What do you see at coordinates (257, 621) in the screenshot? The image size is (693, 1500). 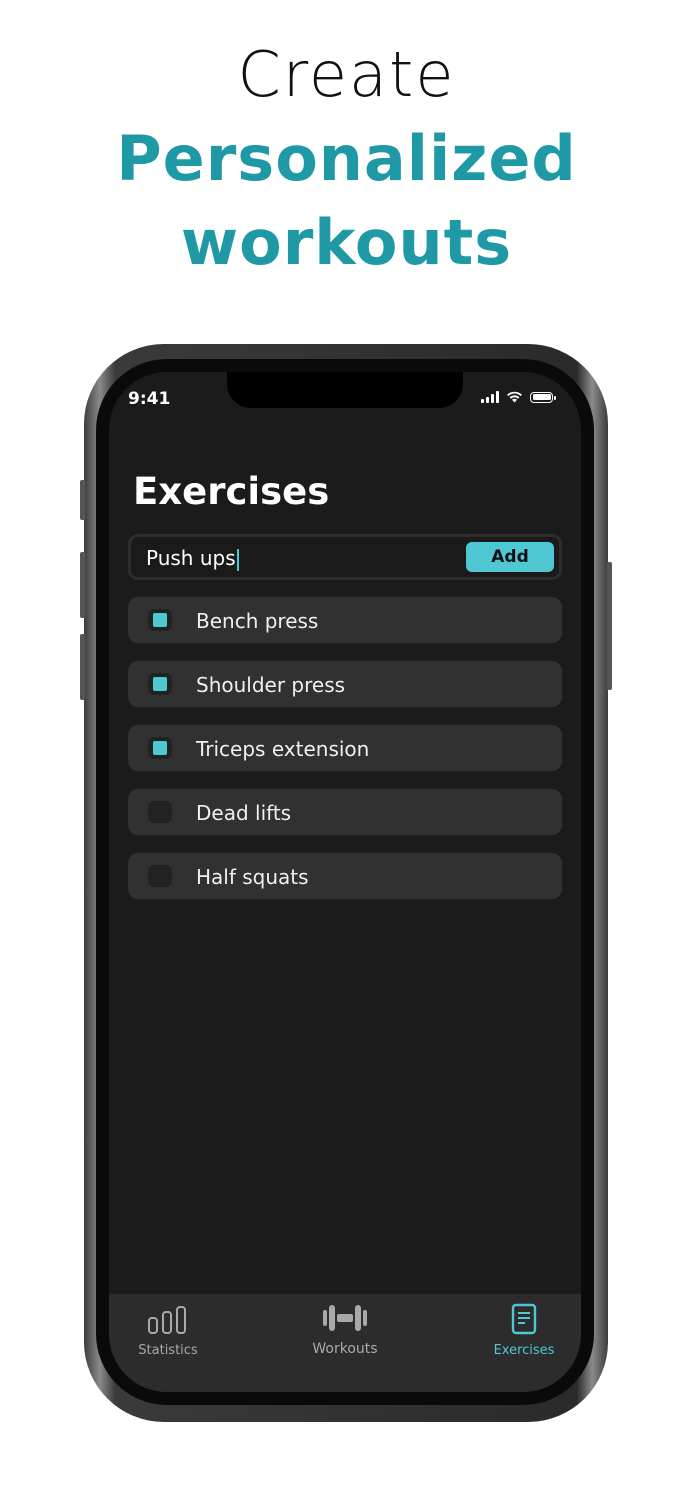 I see `exercise-label: Bench press` at bounding box center [257, 621].